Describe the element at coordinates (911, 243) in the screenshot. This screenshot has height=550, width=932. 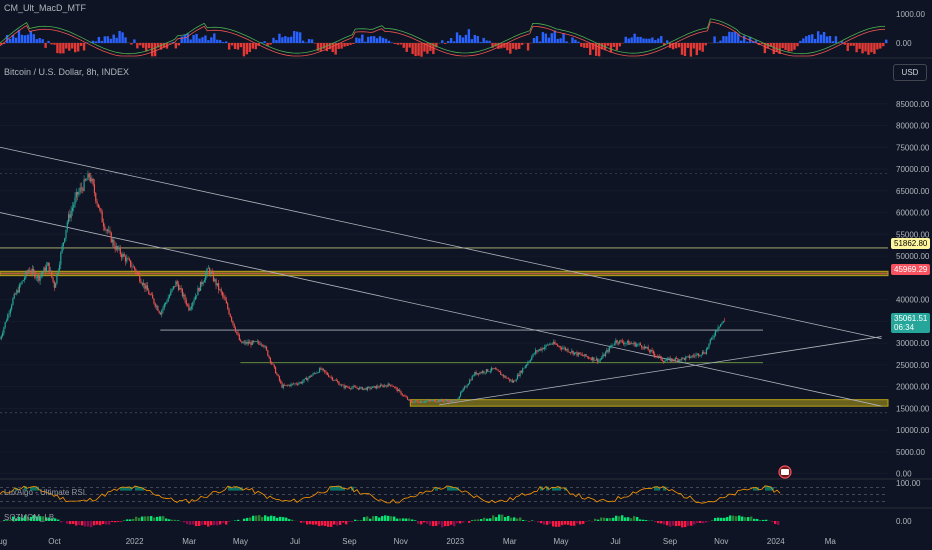
I see `price-tag-level-a: 51862.80` at that location.